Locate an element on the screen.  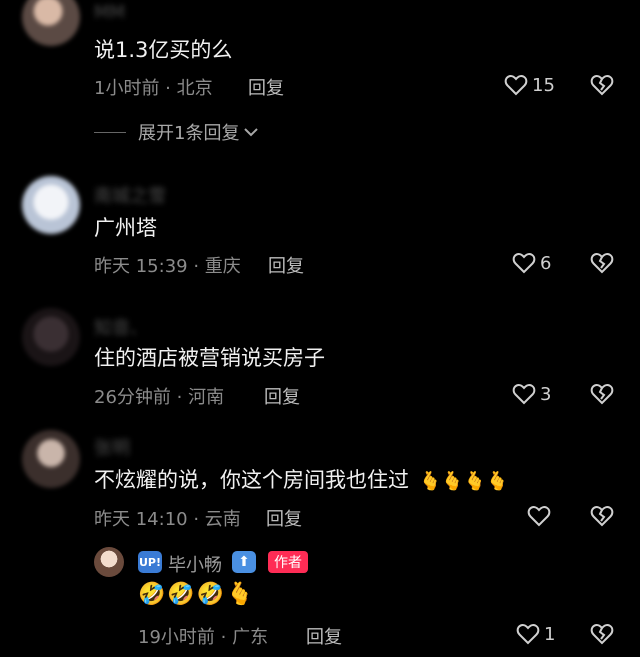
expand-replies-button: 展开1条回复 is located at coordinates (176, 132).